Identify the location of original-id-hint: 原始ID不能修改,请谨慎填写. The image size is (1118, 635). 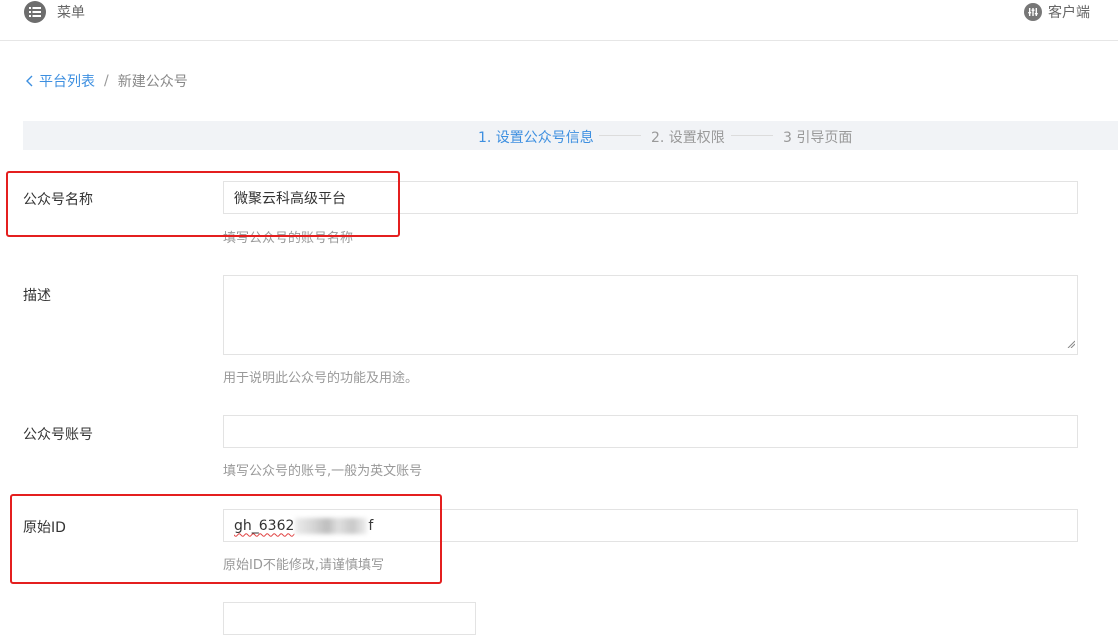
(303, 565).